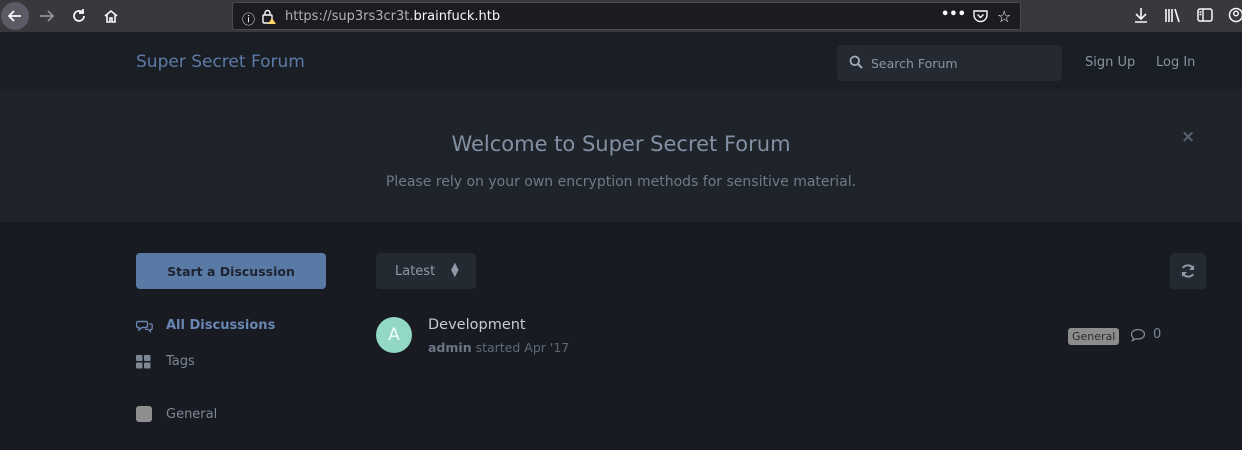 The width and height of the screenshot is (1242, 450). I want to click on avatar: A, so click(394, 335).